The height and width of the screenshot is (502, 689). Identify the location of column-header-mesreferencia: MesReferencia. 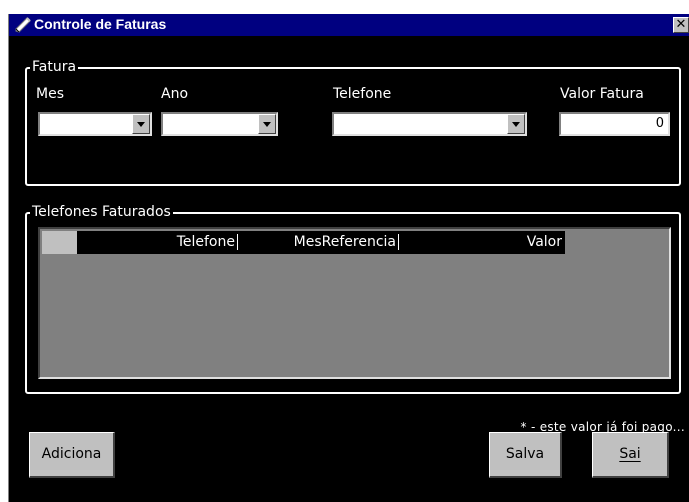
(321, 242).